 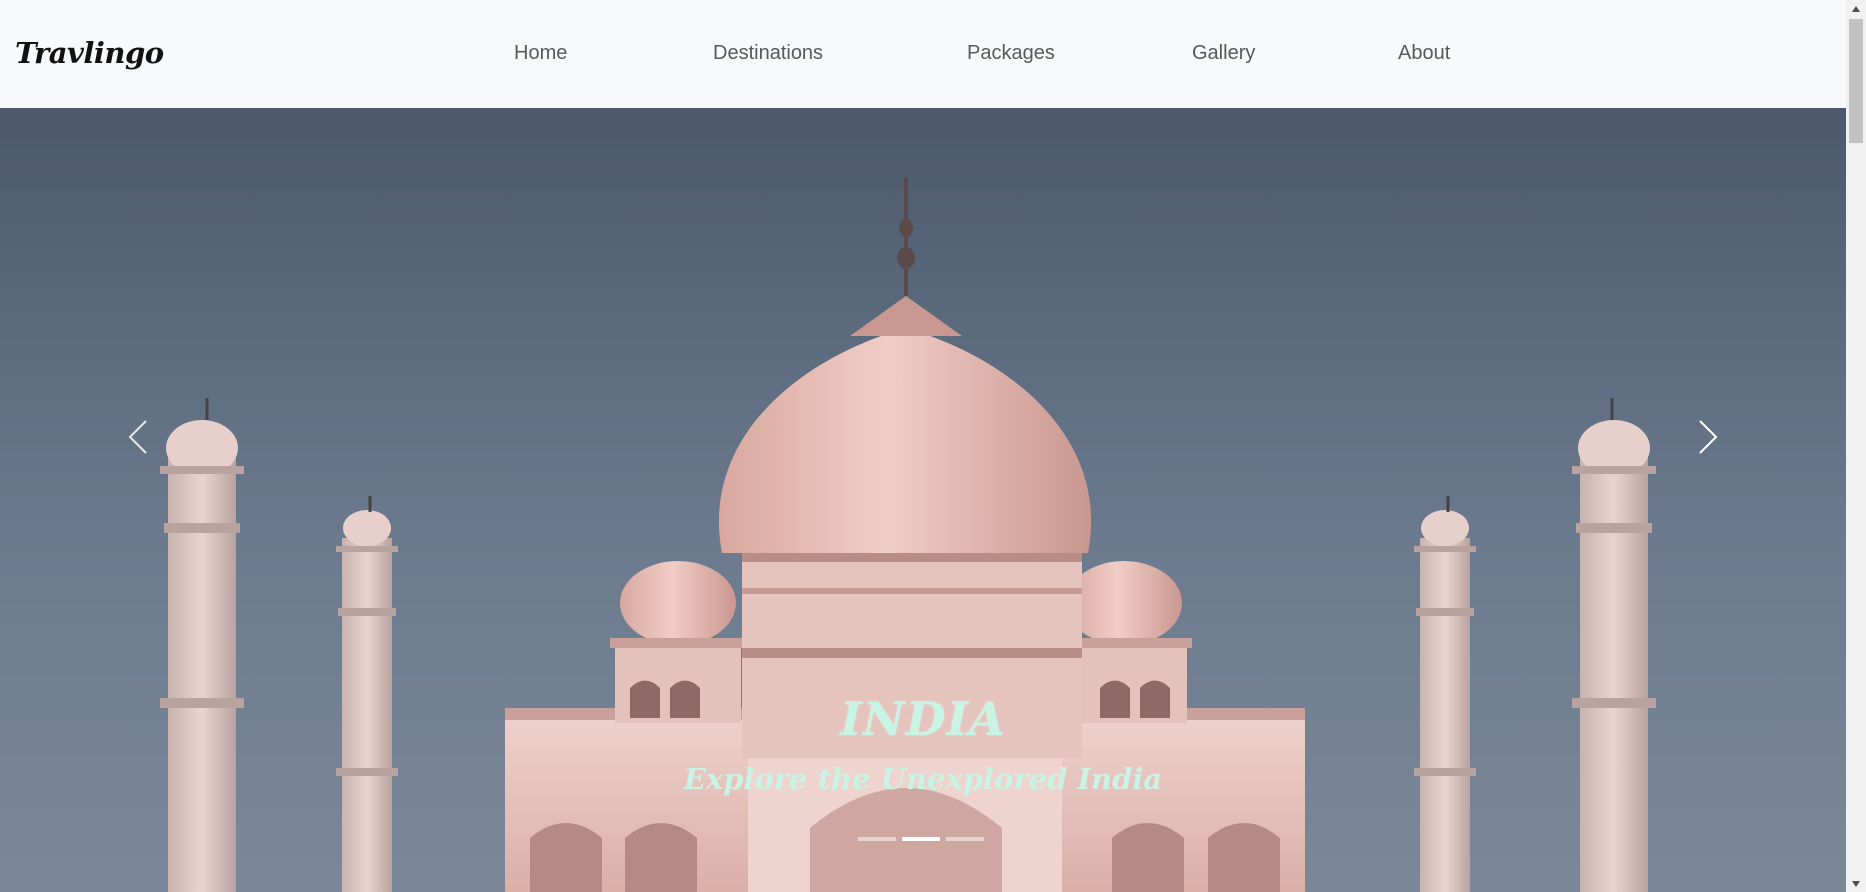 What do you see at coordinates (540, 53) in the screenshot?
I see `nav-link-home: Home` at bounding box center [540, 53].